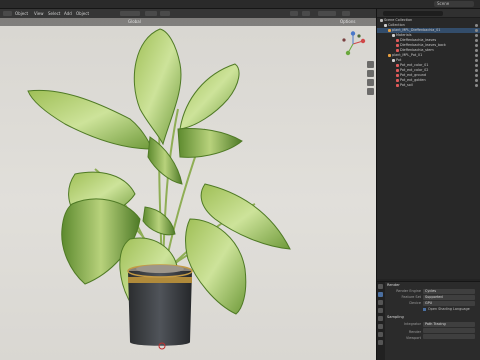 This screenshot has width=480, height=360. I want to click on menu-select: Select, so click(54, 13).